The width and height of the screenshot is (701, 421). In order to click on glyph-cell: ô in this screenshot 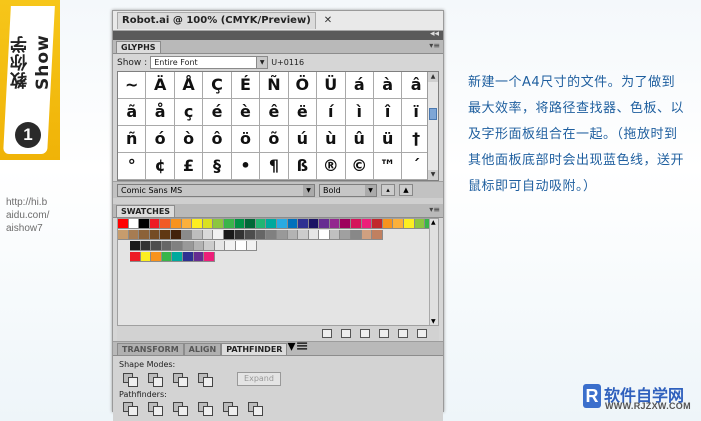, I will do `click(217, 139)`.